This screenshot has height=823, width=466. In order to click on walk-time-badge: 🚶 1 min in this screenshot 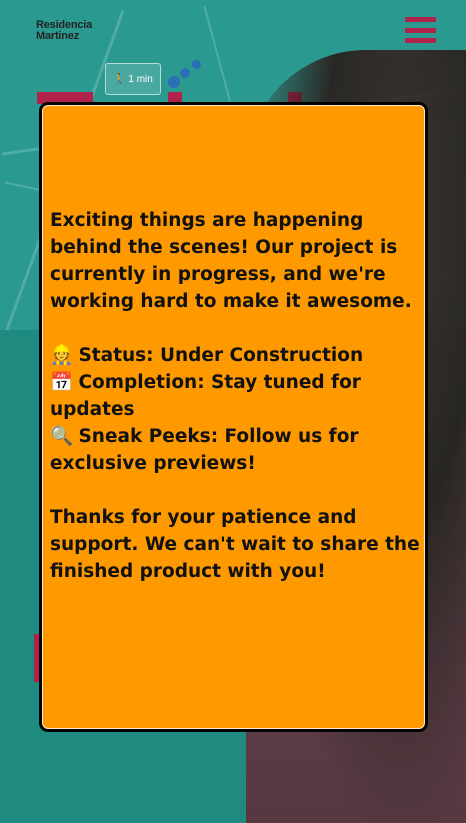, I will do `click(133, 79)`.